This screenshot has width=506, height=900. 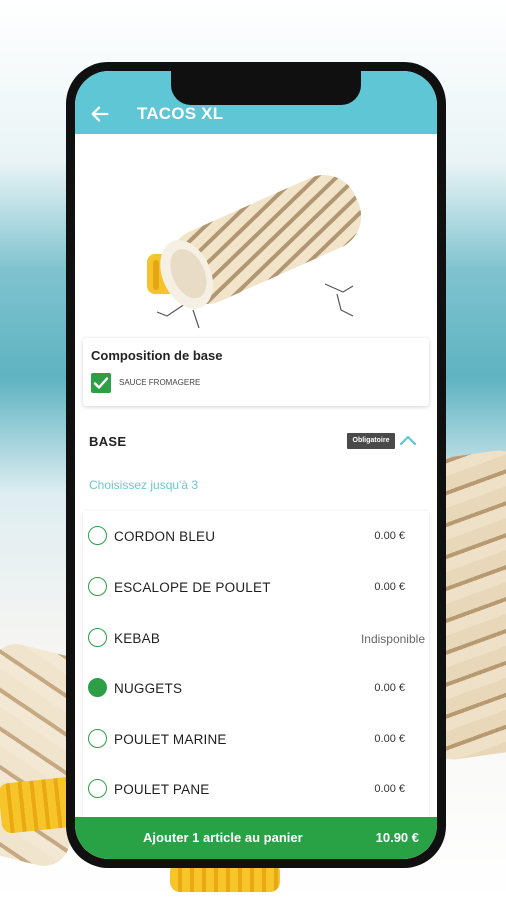 I want to click on composition-card: Composition de base SAUCE FROMAGERE, so click(x=256, y=372).